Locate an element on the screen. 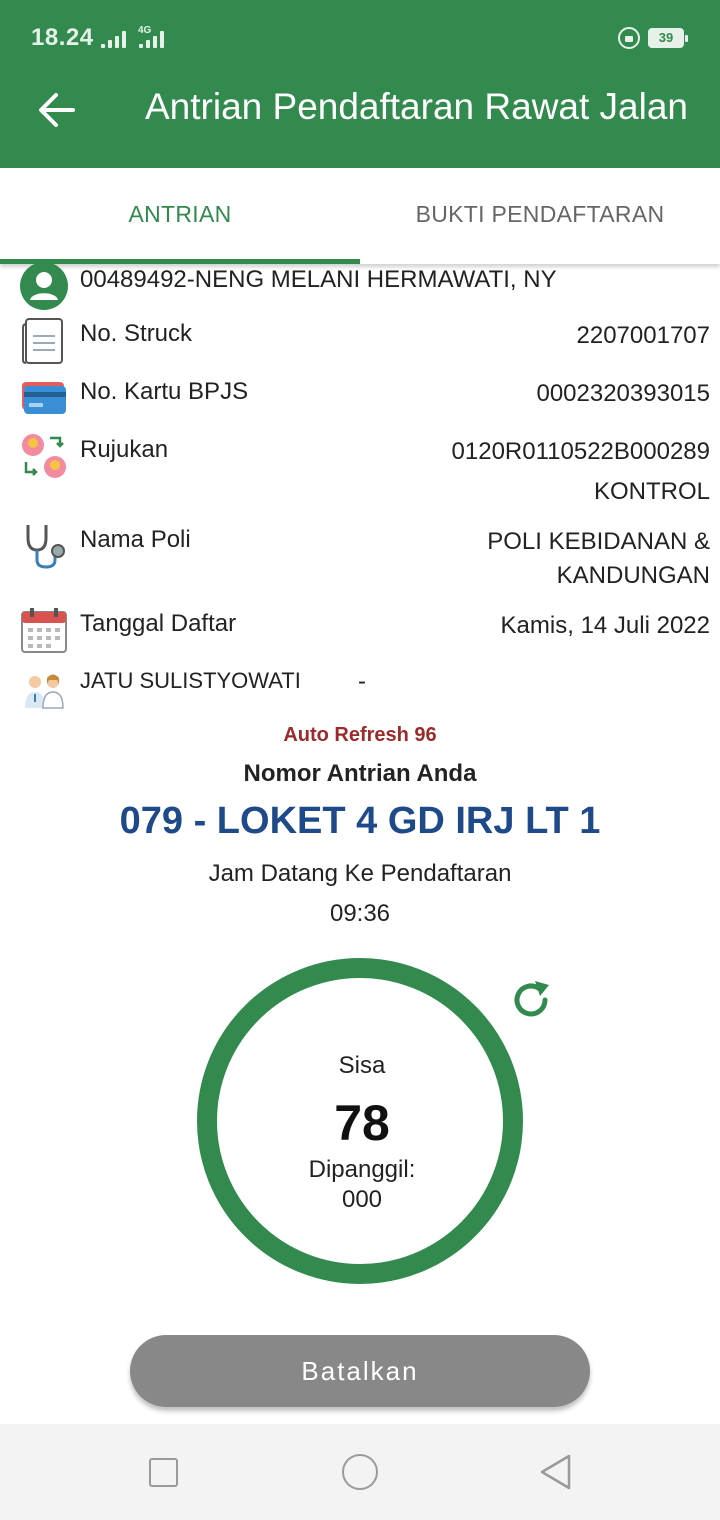  receipt-icon is located at coordinates (42, 341).